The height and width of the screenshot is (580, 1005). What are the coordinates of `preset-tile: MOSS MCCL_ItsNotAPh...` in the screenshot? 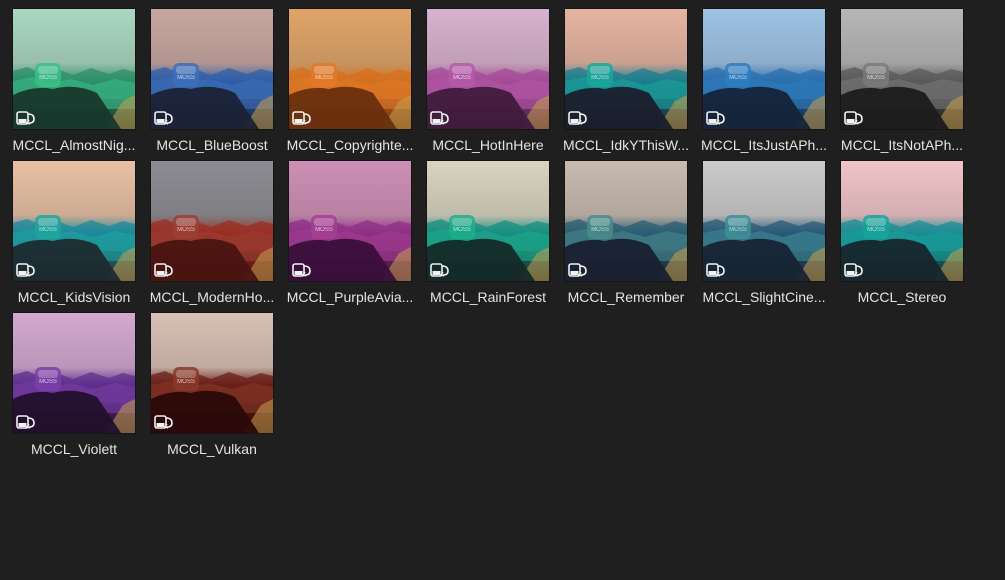 It's located at (902, 84).